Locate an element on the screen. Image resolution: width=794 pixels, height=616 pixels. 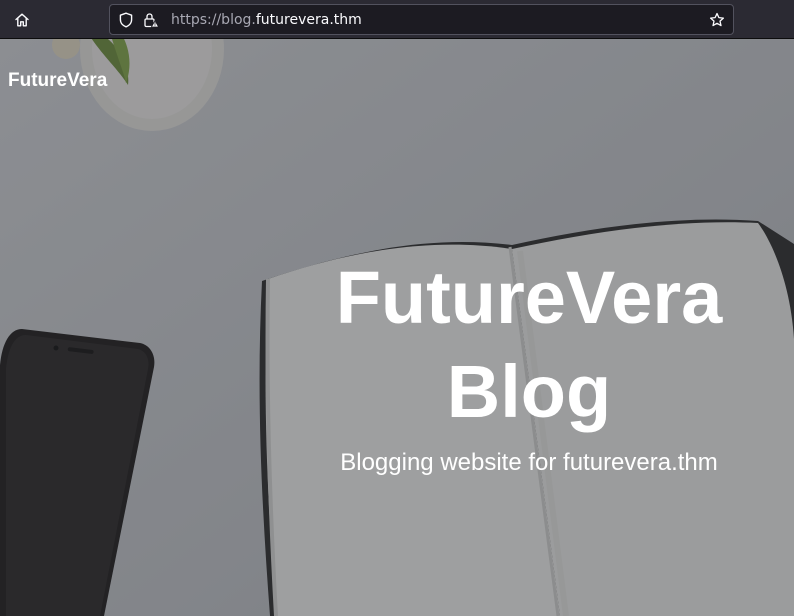
url-prefix: https://blog. is located at coordinates (213, 20).